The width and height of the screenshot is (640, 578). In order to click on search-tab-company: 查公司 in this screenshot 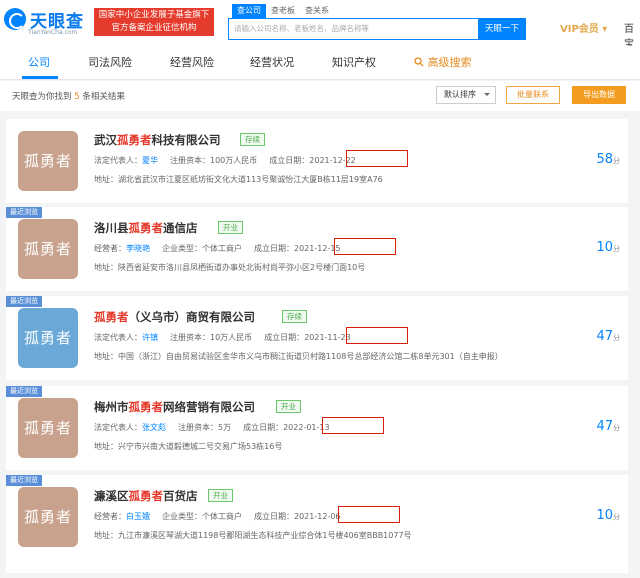, I will do `click(249, 11)`.